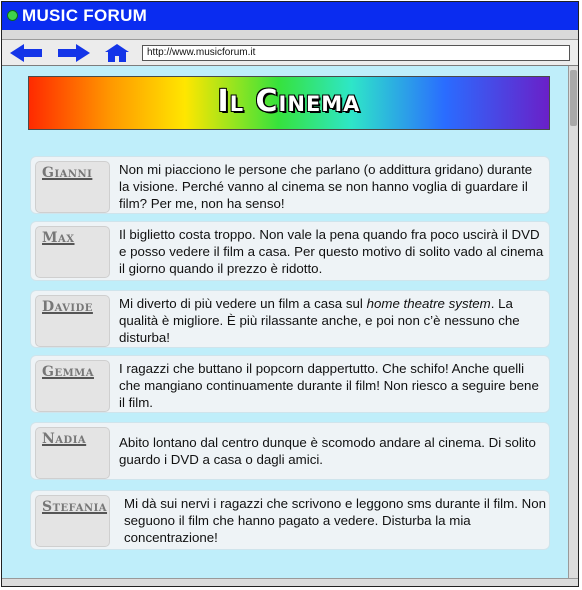  What do you see at coordinates (72, 321) in the screenshot?
I see `user-card: Davide` at bounding box center [72, 321].